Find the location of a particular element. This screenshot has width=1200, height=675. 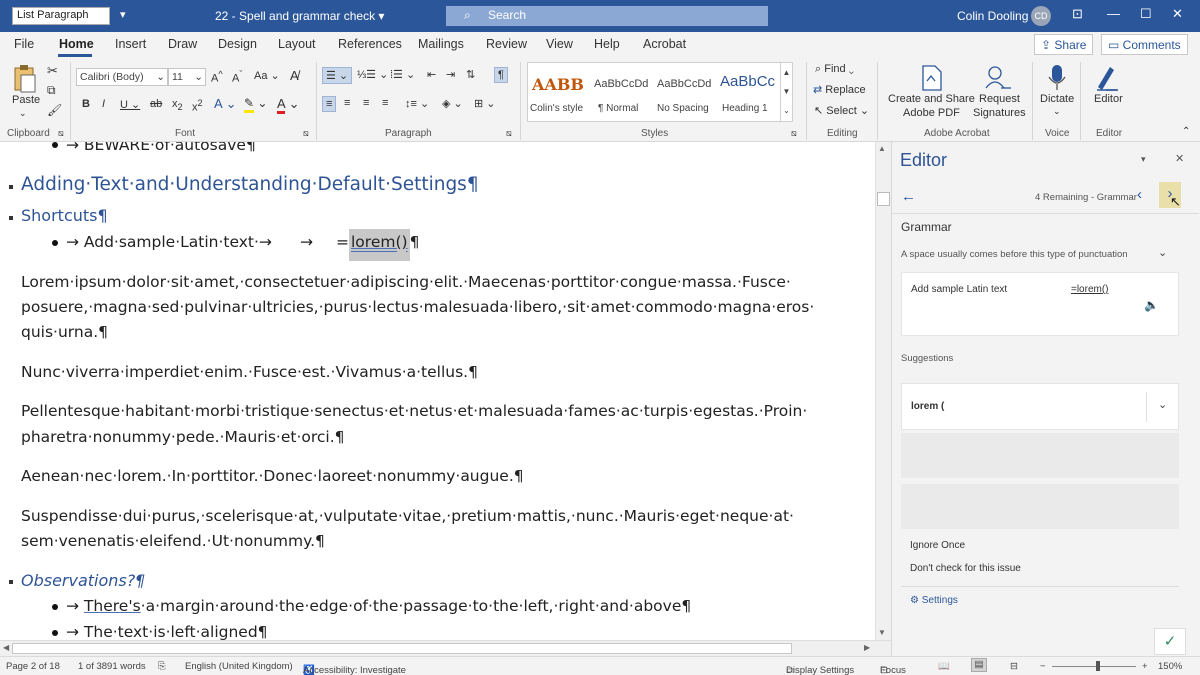

dictate-dropdown-icon: ⌄ is located at coordinates (1057, 111).